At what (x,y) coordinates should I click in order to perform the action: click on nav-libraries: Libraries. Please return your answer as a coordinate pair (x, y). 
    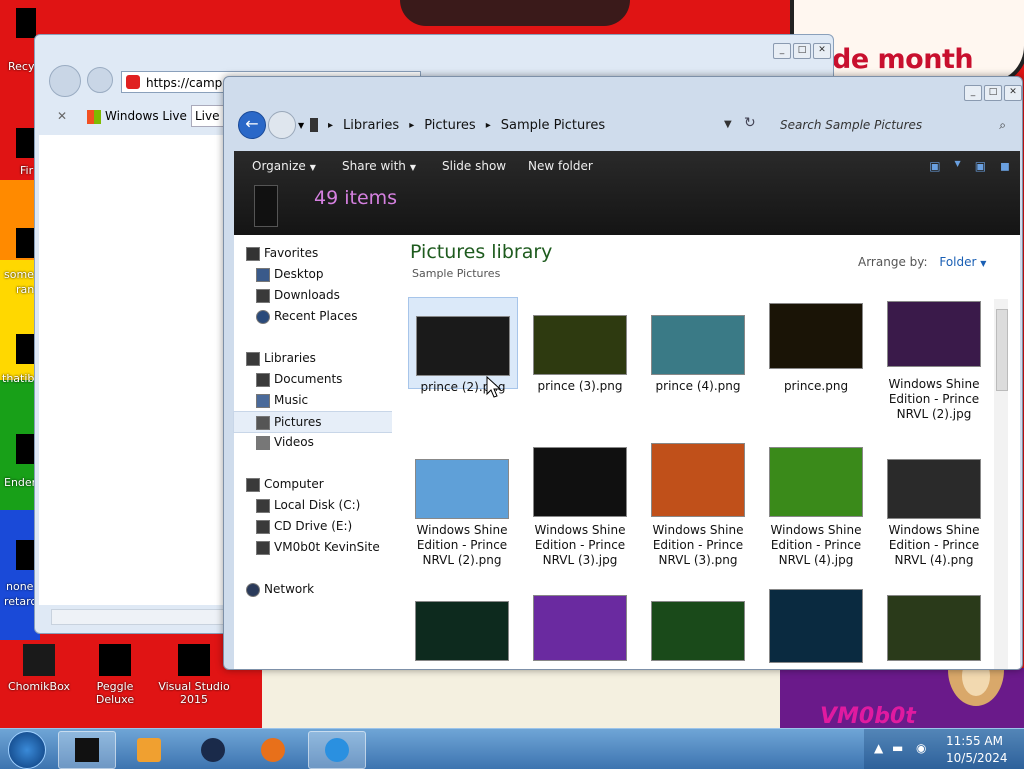
    Looking at the image, I should click on (313, 358).